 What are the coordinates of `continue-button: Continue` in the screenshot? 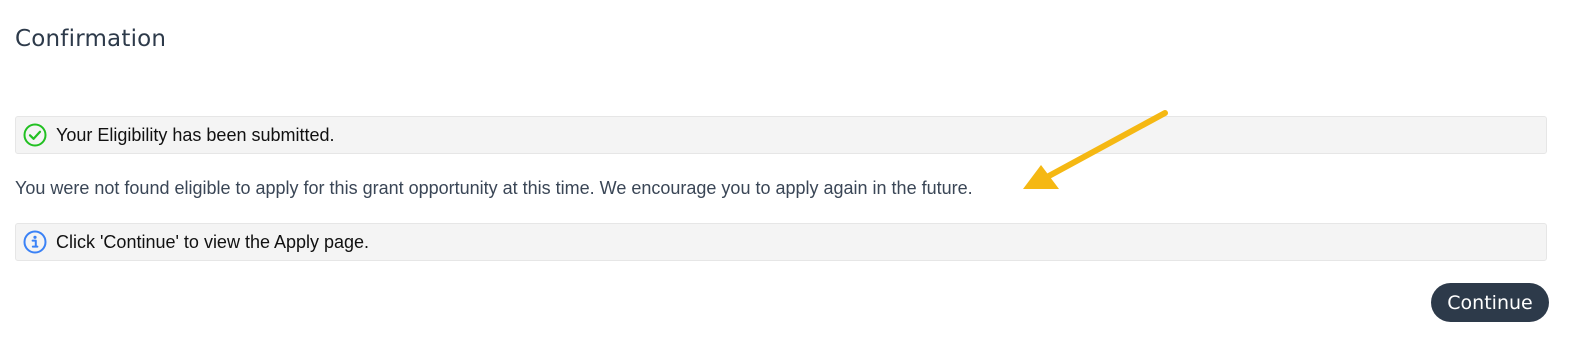 It's located at (1490, 302).